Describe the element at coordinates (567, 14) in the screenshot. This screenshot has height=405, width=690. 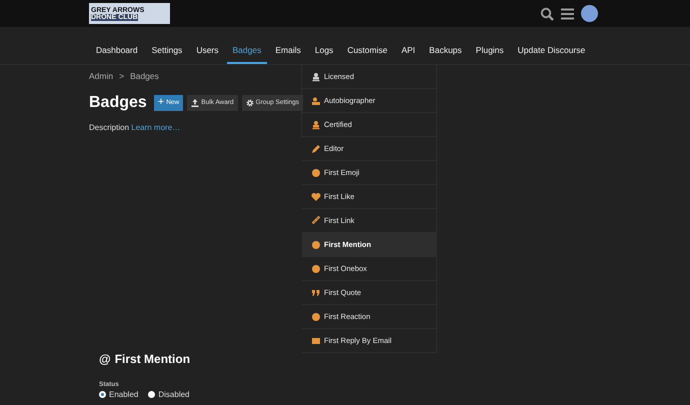
I see `menu-icon` at that location.